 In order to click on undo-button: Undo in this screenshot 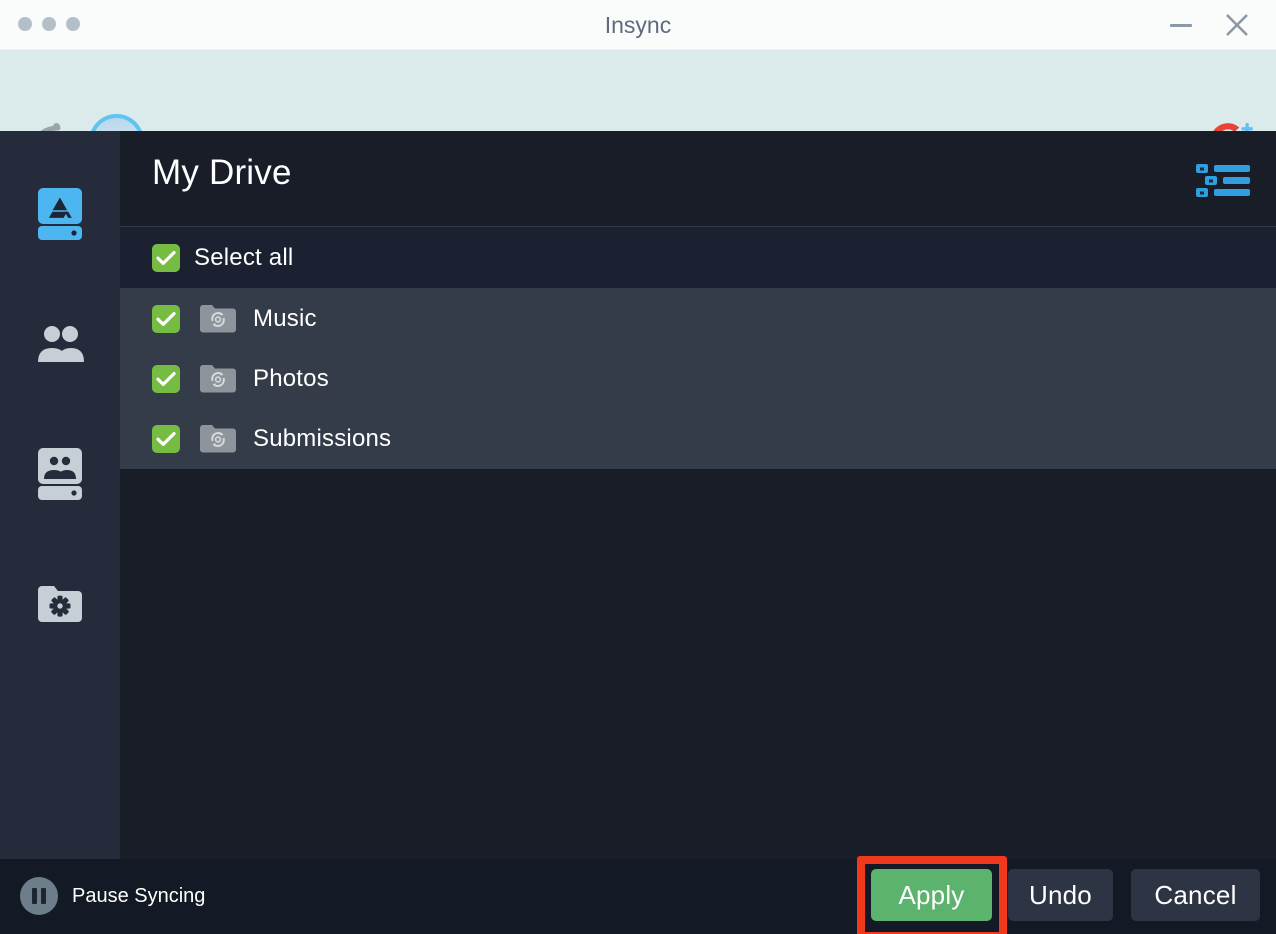, I will do `click(1060, 895)`.